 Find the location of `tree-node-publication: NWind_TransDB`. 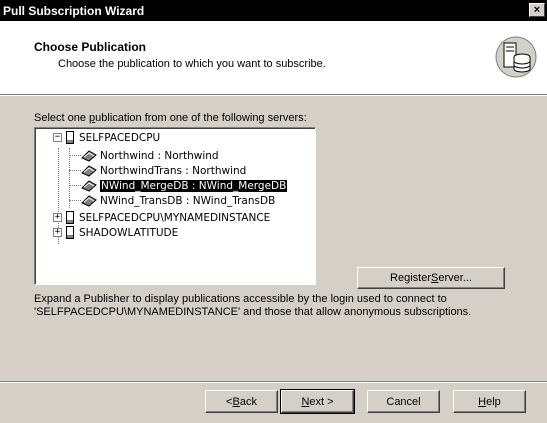

tree-node-publication: NWind_TransDB is located at coordinates (178, 200).